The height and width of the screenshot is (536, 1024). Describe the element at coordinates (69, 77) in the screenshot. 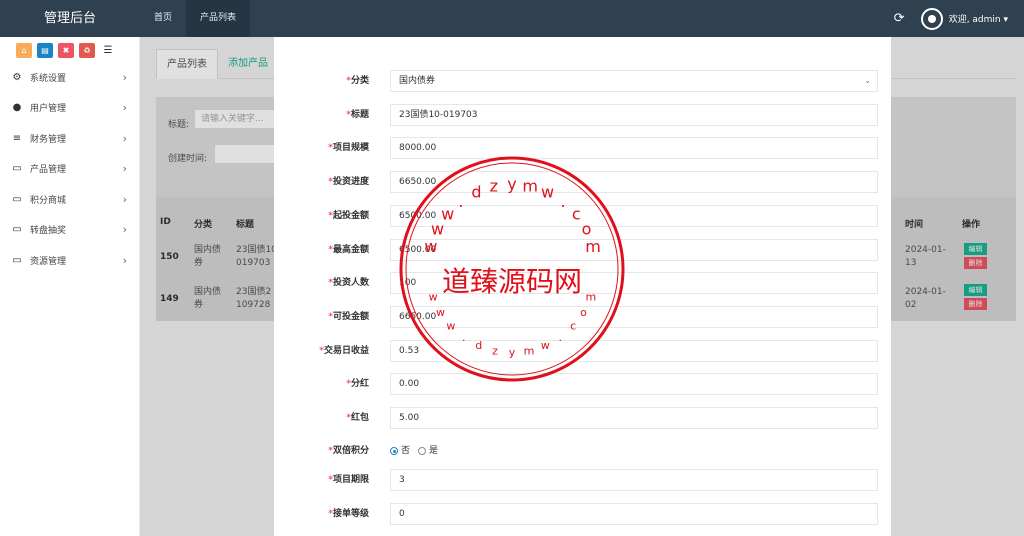

I see `sidebar-item-system-settings: ⚙ 系统设置 ›` at that location.